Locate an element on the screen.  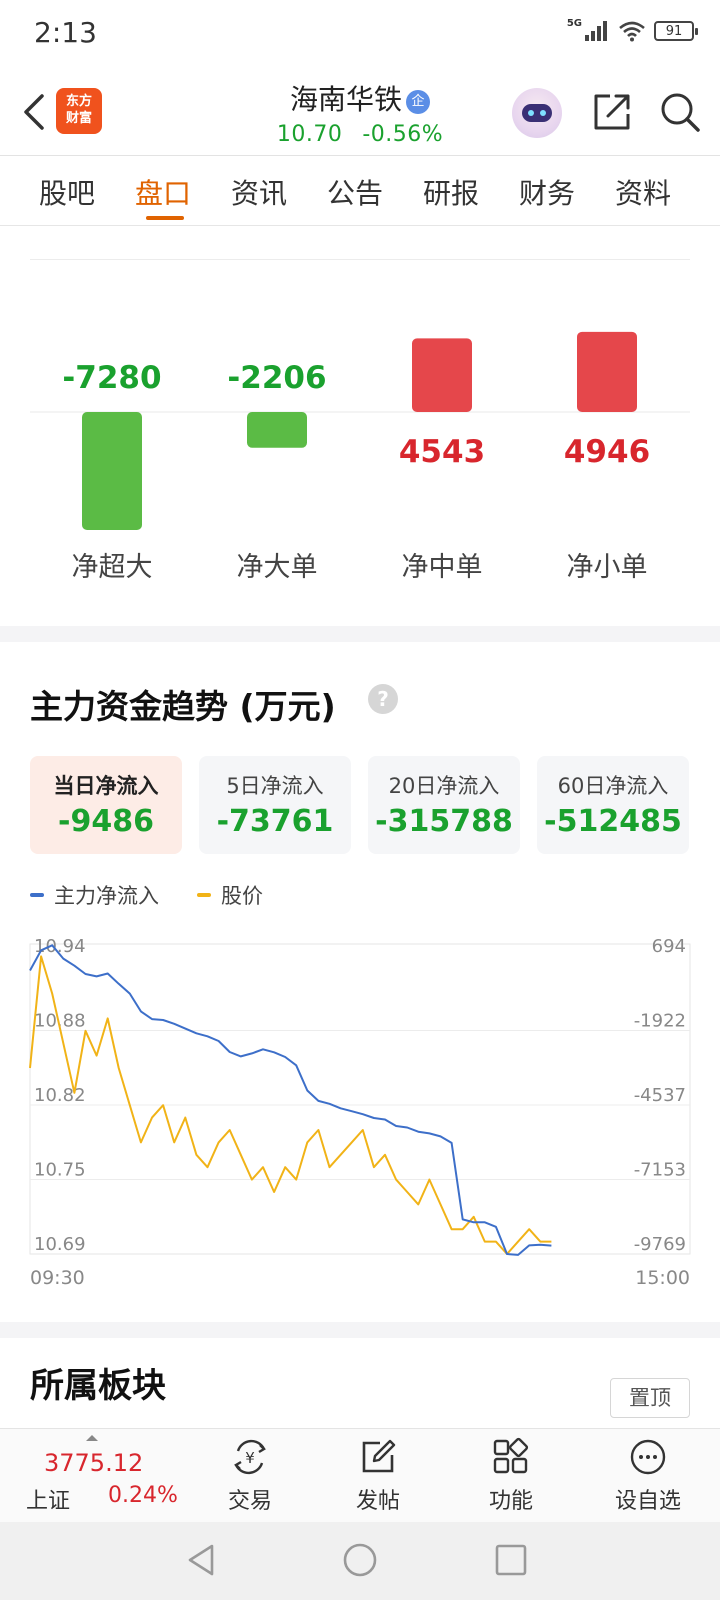
trade-label: 交易 is located at coordinates (249, 1501).